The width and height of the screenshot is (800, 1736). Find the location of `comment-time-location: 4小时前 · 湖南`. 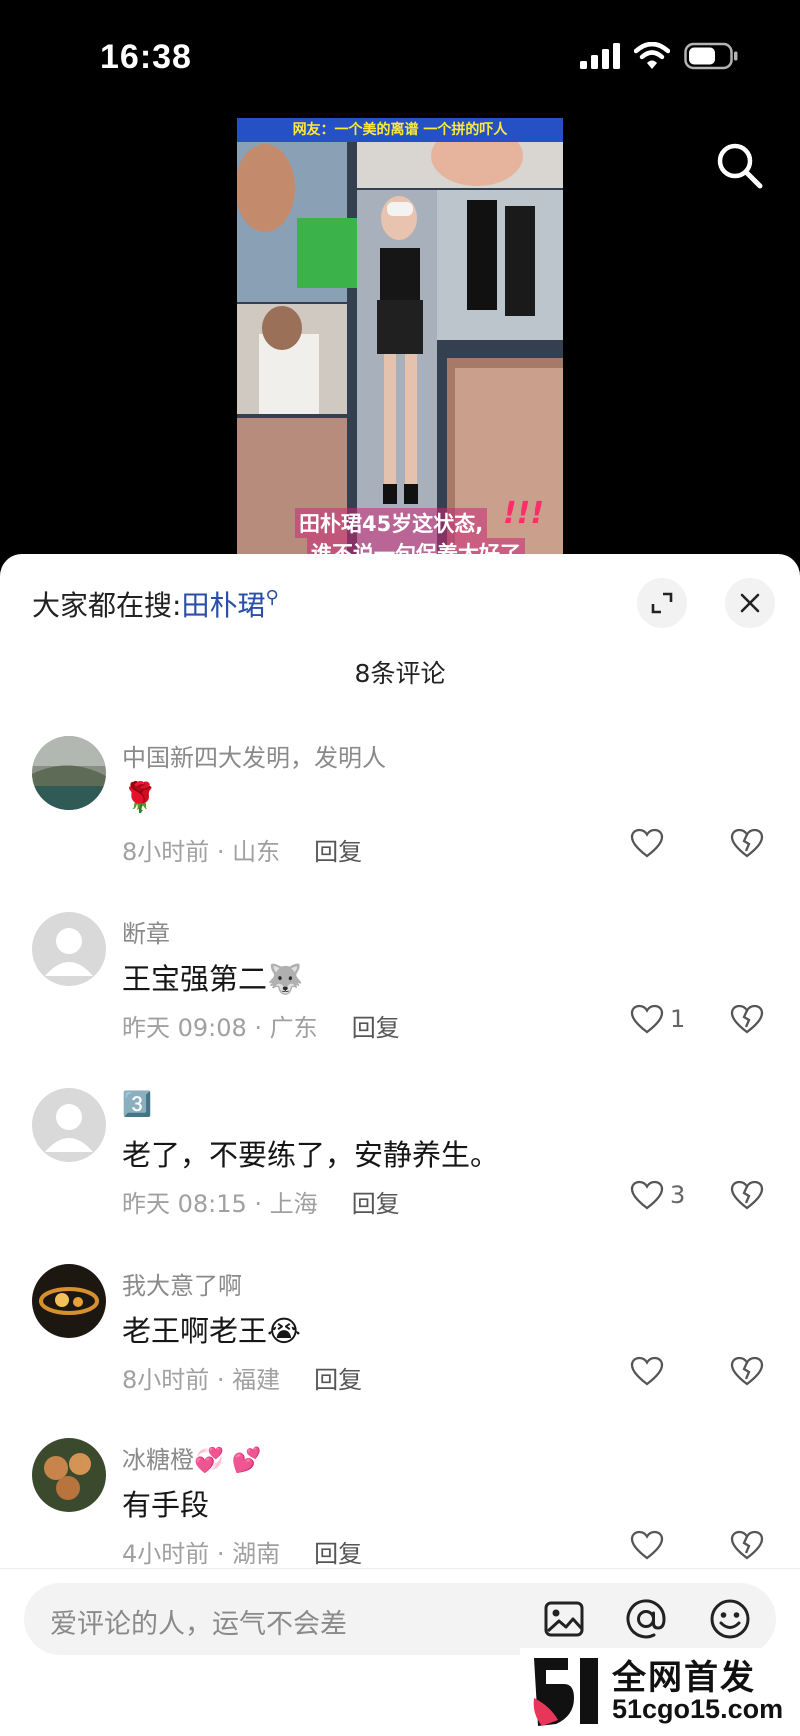

comment-time-location: 4小时前 · 湖南 is located at coordinates (201, 1554).